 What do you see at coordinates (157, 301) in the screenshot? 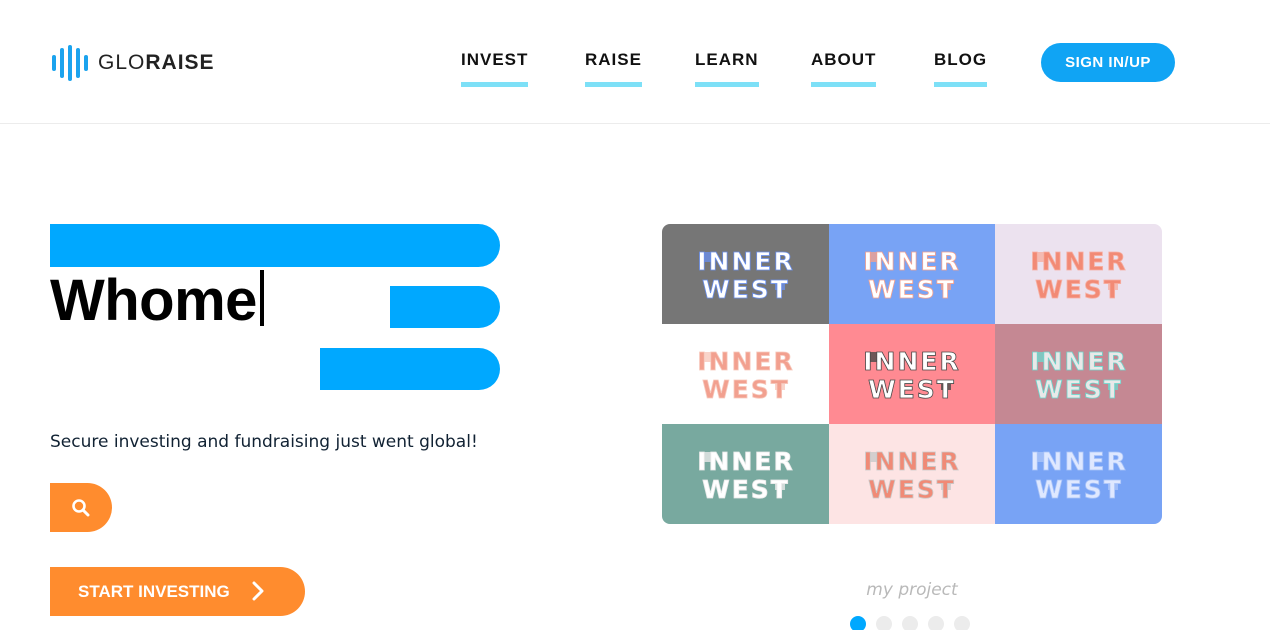
I see `hero-typed-heading: Whome` at bounding box center [157, 301].